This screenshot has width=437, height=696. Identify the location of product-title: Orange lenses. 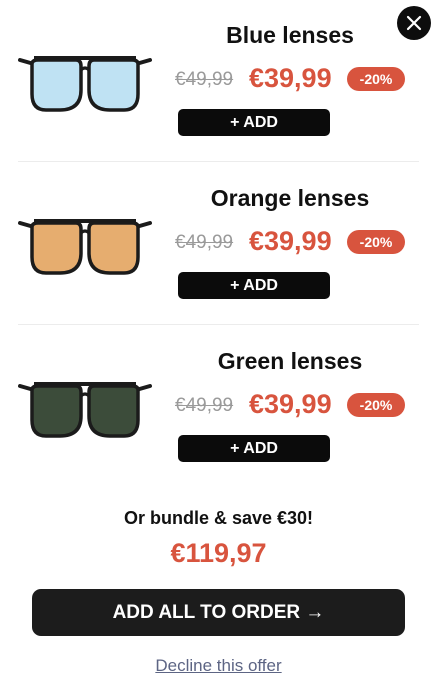
(290, 198).